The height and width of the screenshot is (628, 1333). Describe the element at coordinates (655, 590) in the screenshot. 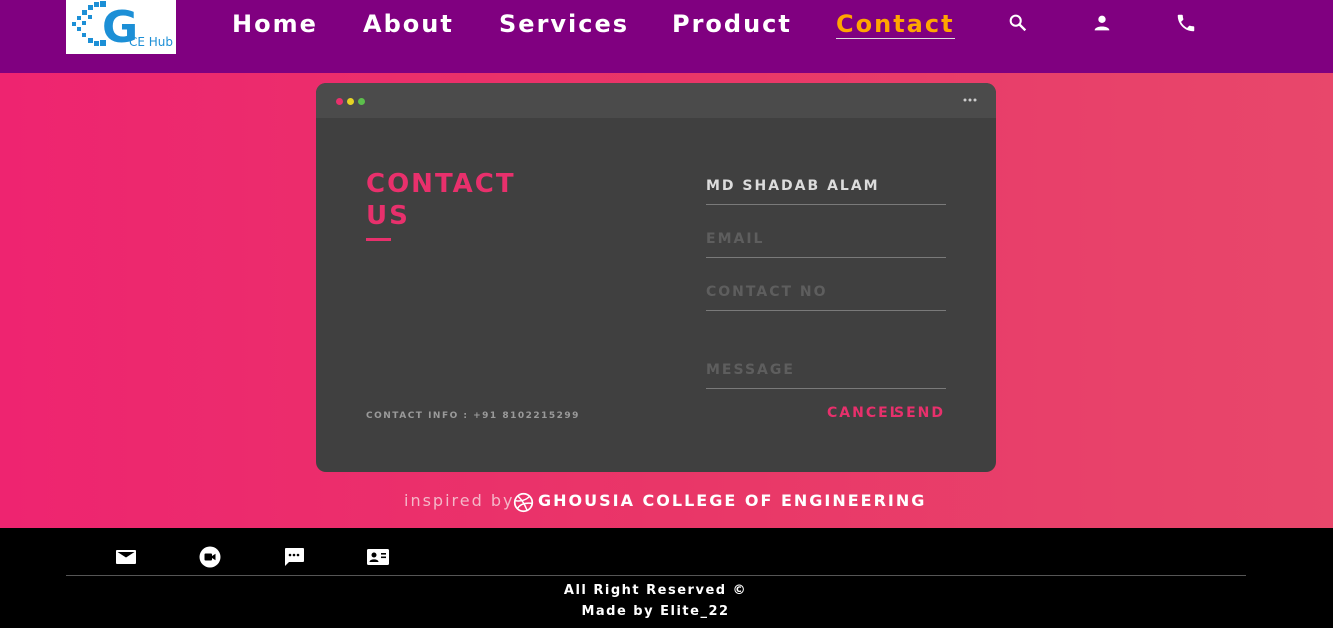

I see `rights-text: All Right Reserved ©` at that location.